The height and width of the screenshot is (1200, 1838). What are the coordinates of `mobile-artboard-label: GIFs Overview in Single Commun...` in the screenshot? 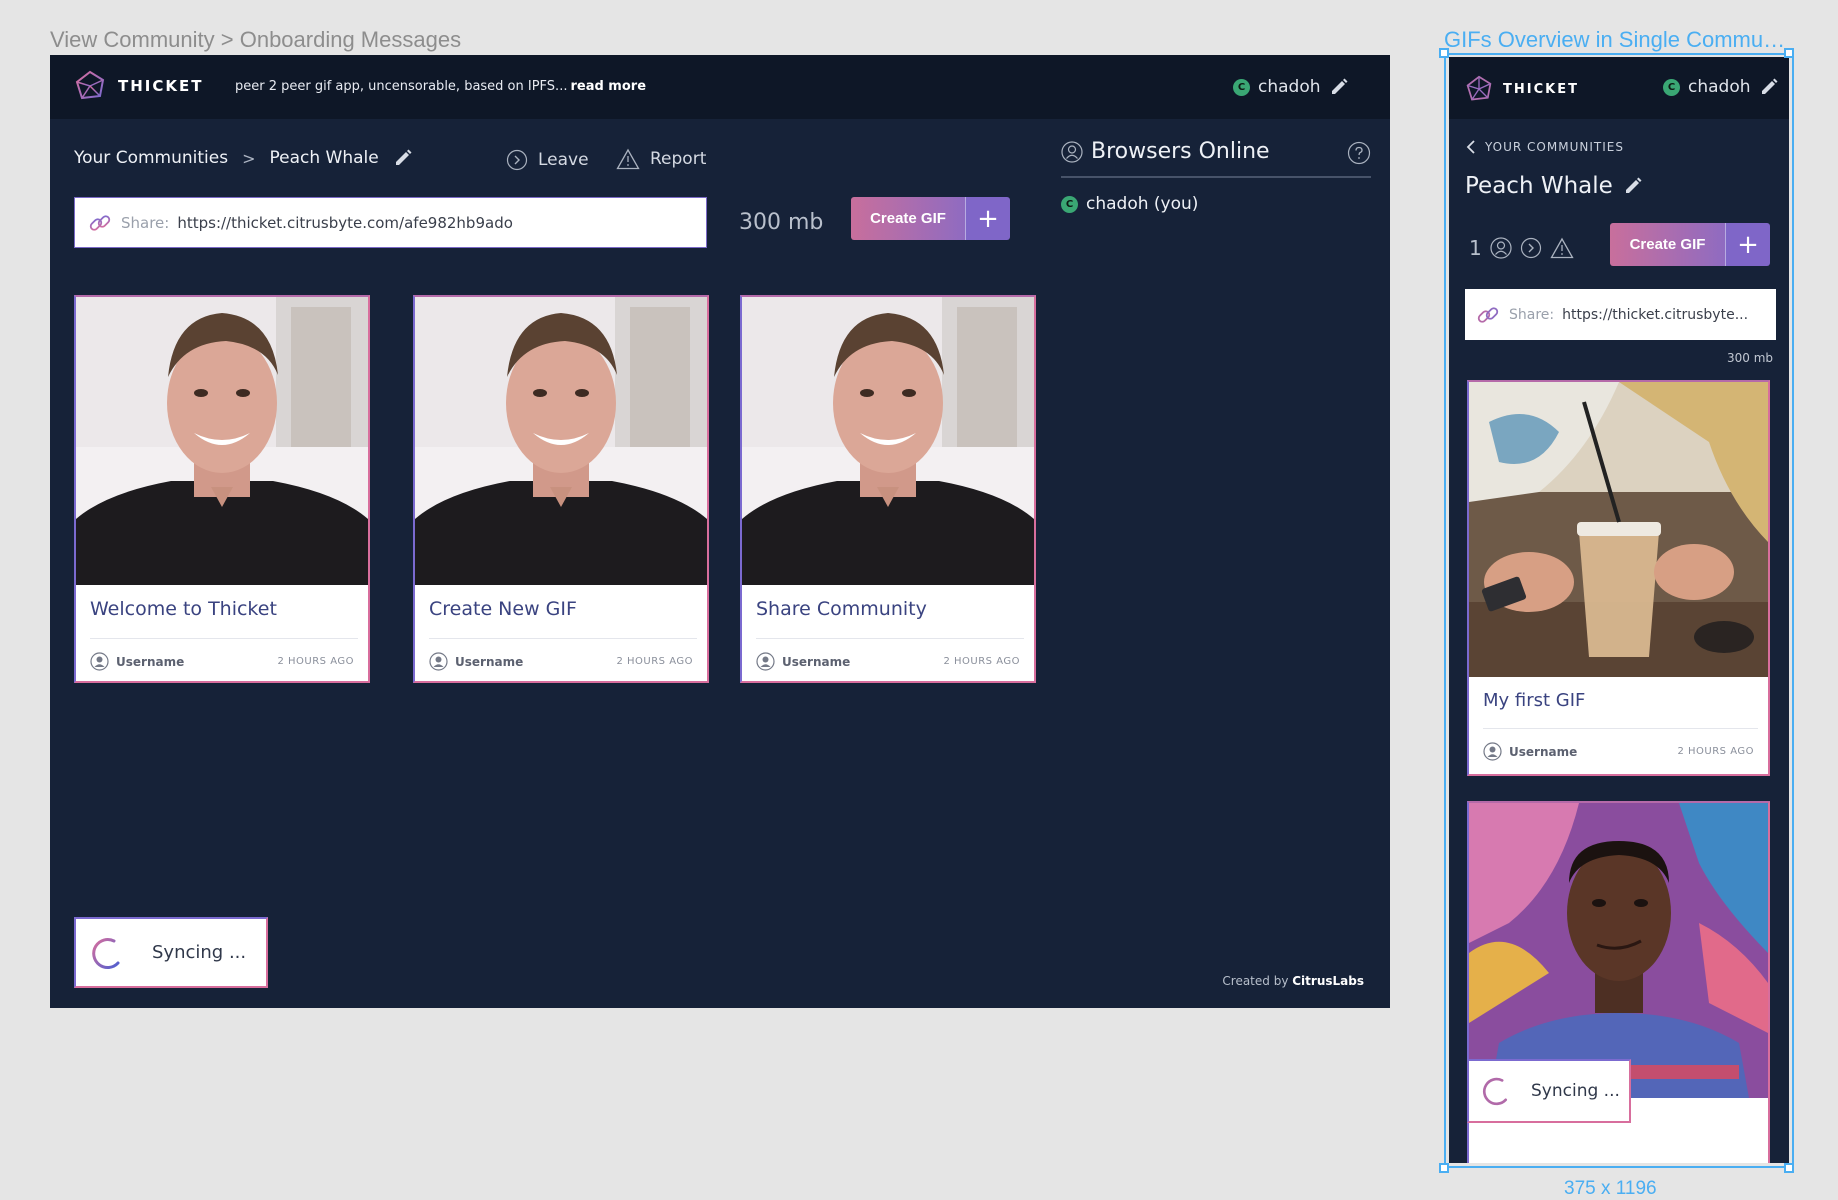 It's located at (1618, 40).